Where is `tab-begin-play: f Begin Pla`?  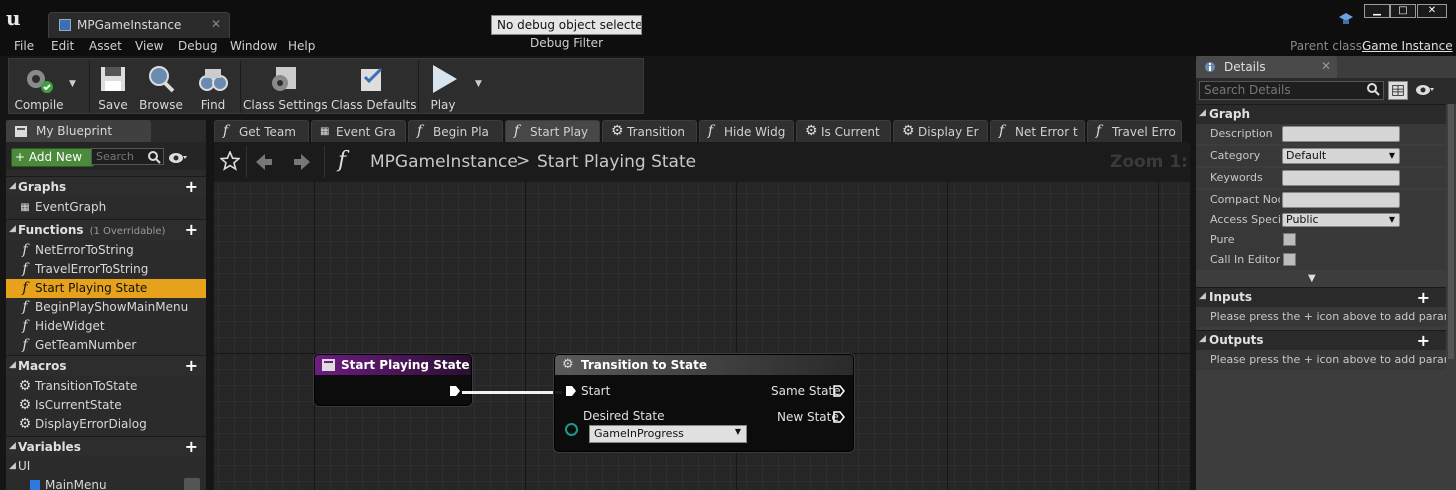 tab-begin-play: f Begin Pla is located at coordinates (455, 131).